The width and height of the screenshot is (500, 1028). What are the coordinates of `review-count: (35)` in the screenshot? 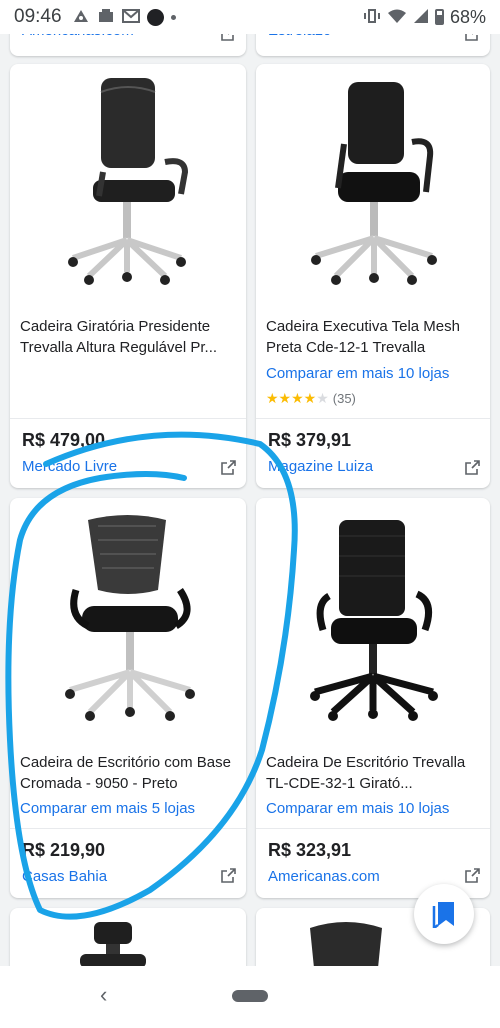 It's located at (344, 398).